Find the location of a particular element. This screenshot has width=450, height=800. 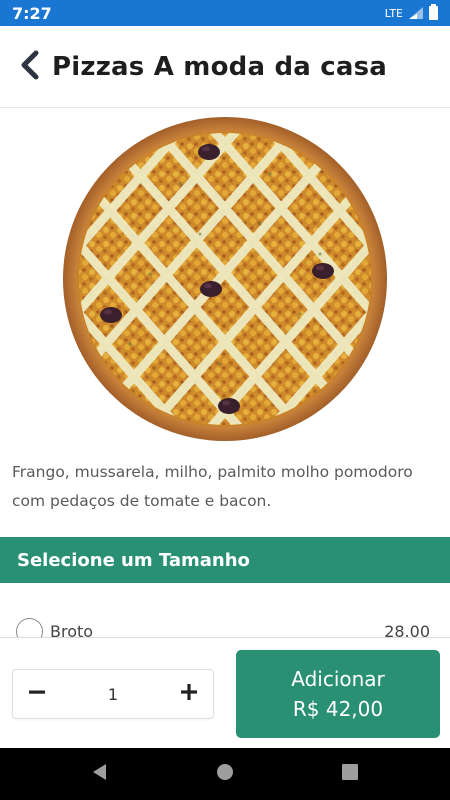

add-to-cart-button: Adicionar R$ 42,00 is located at coordinates (338, 694).